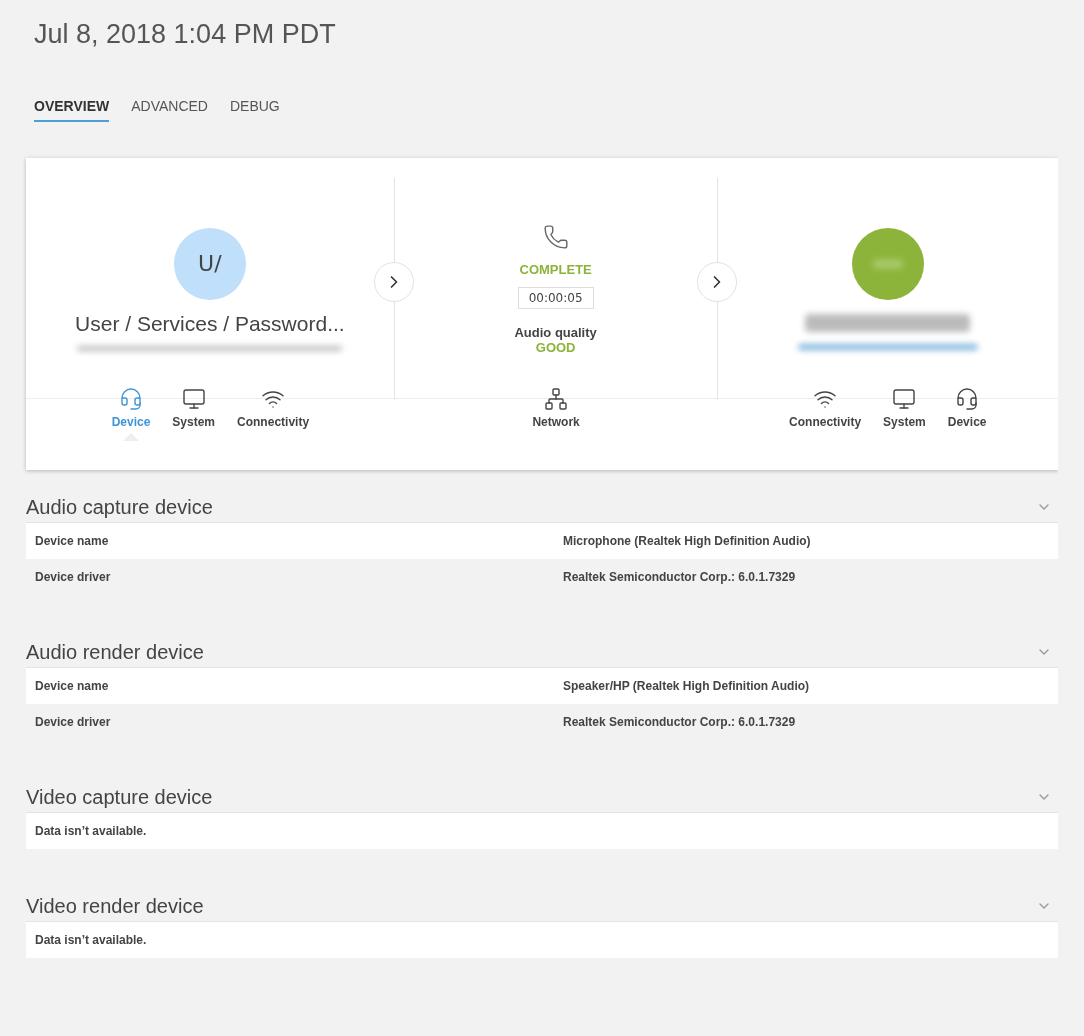  What do you see at coordinates (555, 269) in the screenshot?
I see `call-status: COMPLETE` at bounding box center [555, 269].